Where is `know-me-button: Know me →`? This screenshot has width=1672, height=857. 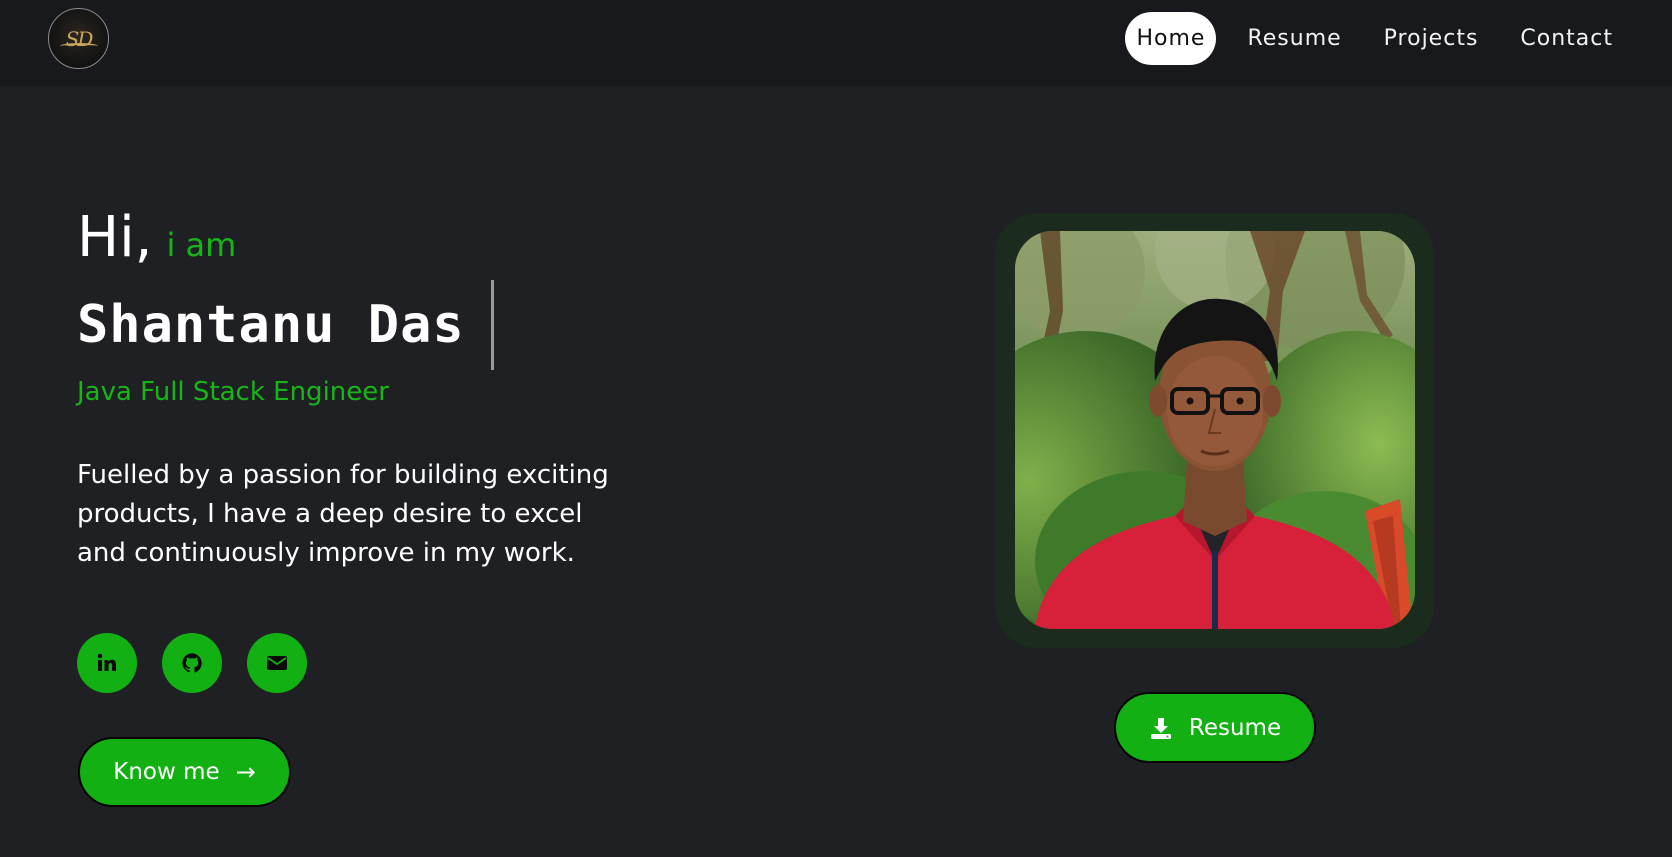
know-me-button: Know me → is located at coordinates (184, 772).